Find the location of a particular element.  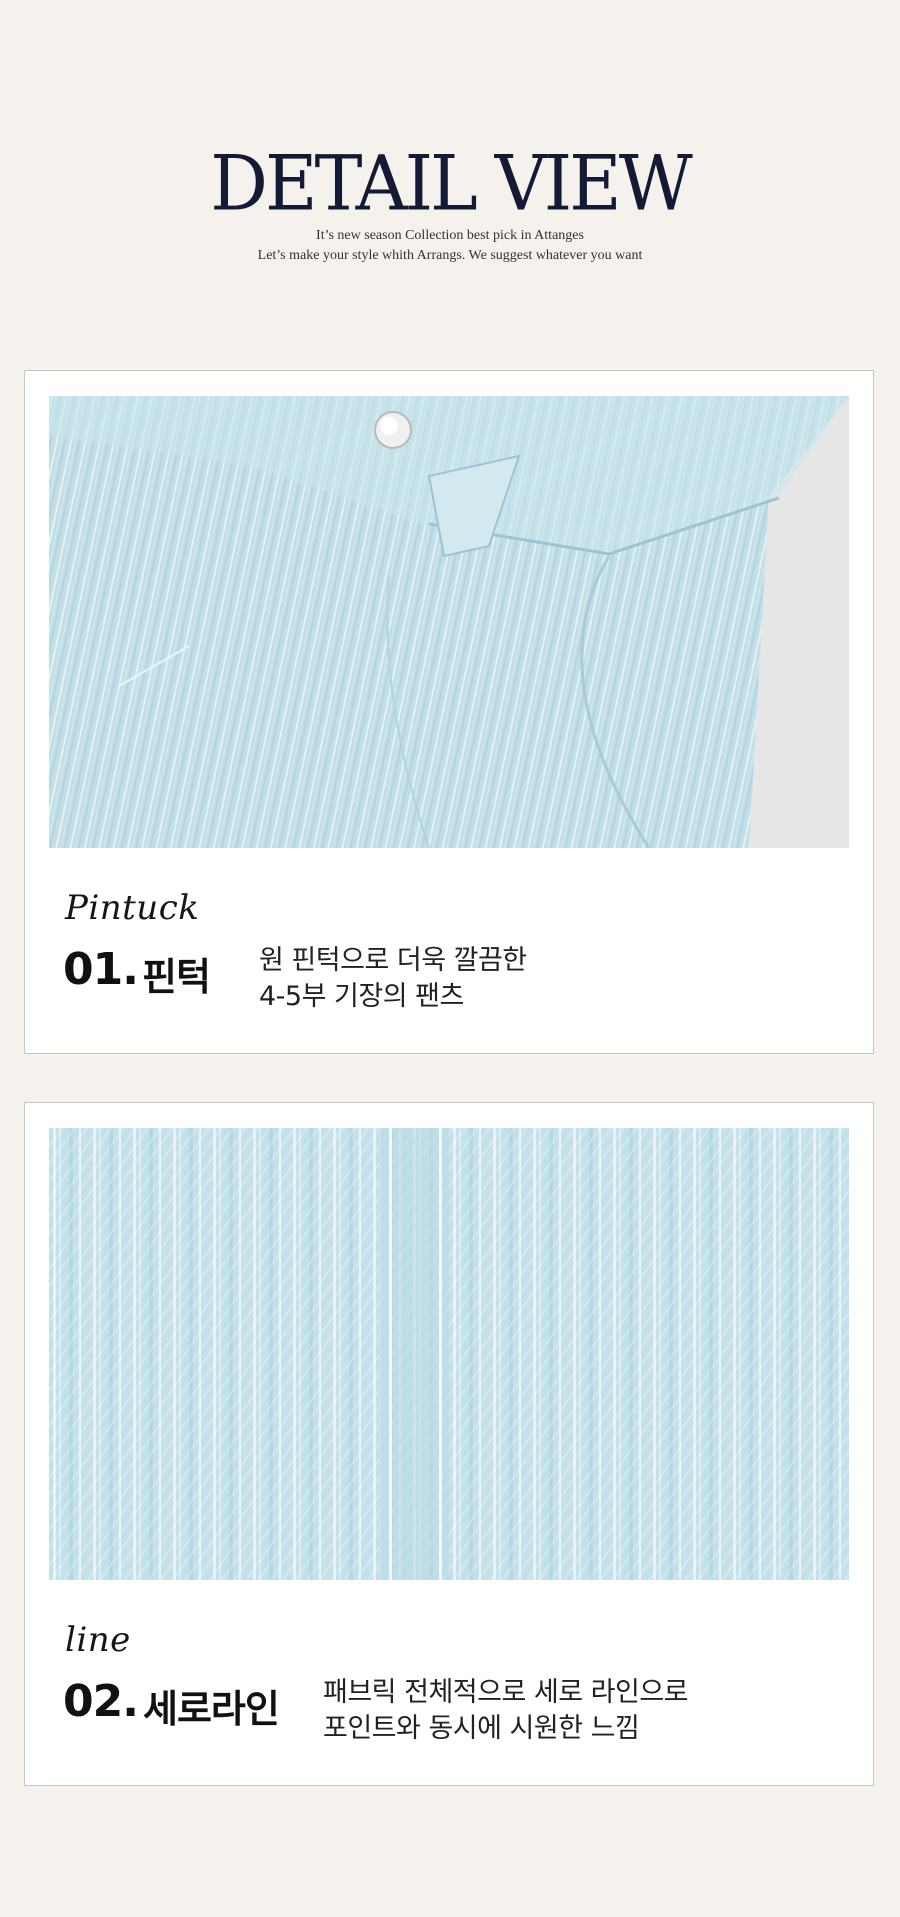

feature-script-label: line is located at coordinates (98, 1640).